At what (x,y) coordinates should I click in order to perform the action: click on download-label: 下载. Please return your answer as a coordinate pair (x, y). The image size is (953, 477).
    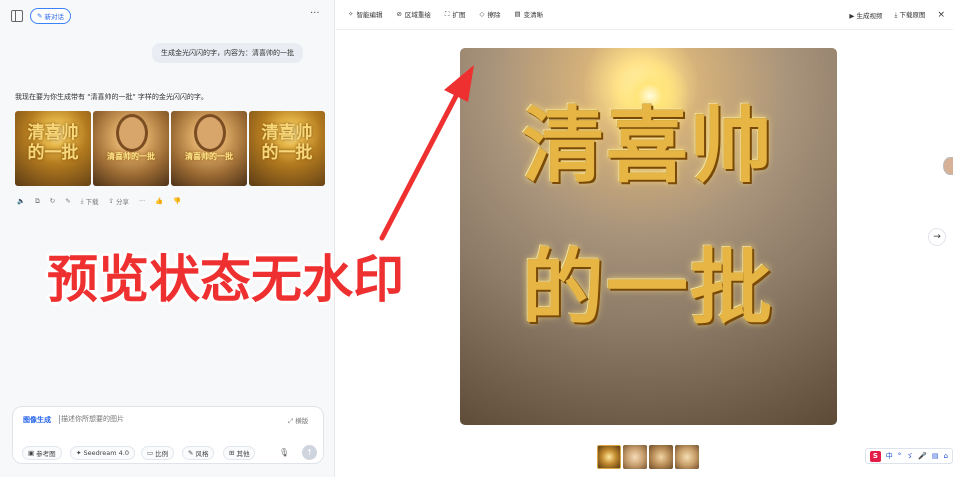
    Looking at the image, I should click on (92, 202).